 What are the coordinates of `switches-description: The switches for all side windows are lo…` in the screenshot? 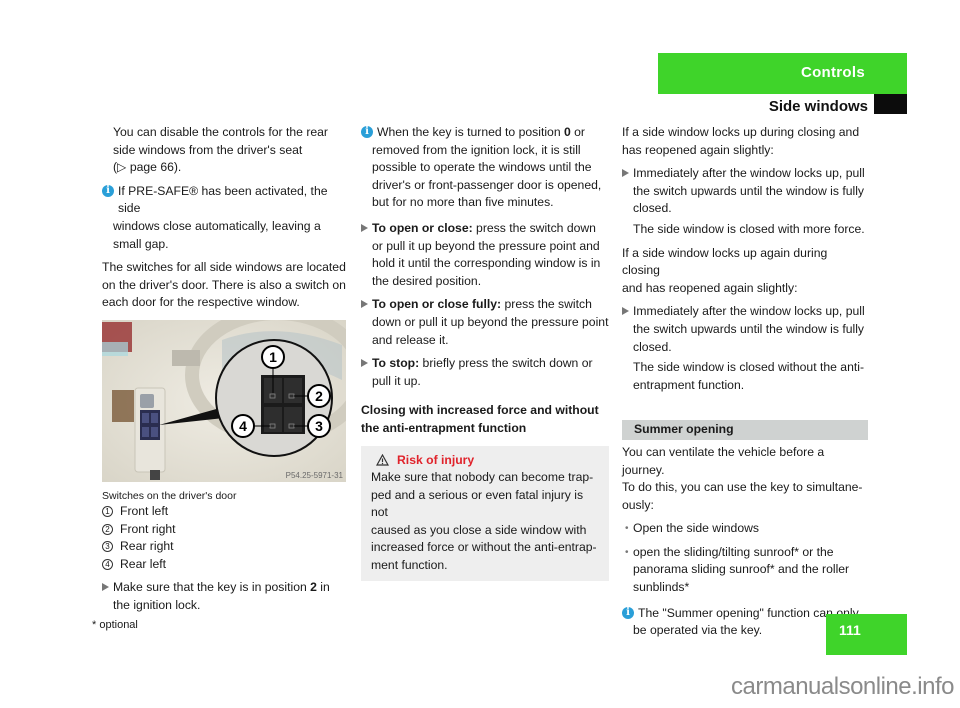 It's located at (226, 285).